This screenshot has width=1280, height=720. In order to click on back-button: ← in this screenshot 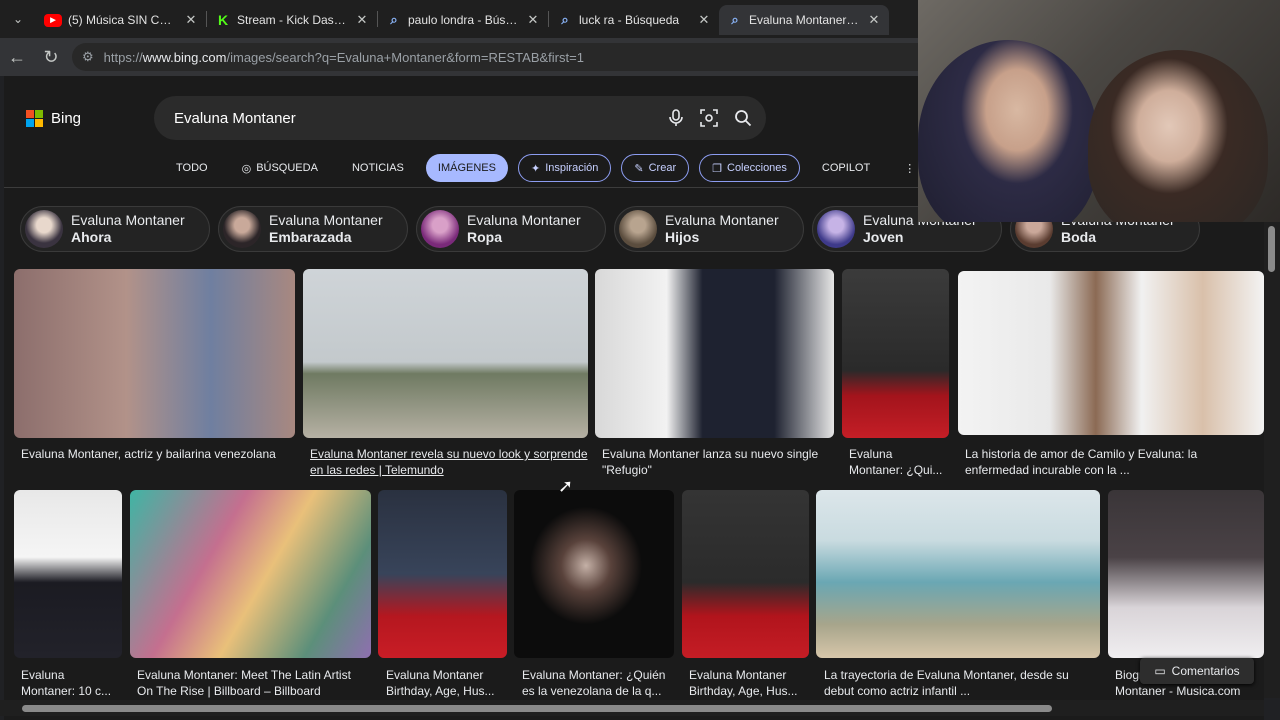, I will do `click(17, 57)`.